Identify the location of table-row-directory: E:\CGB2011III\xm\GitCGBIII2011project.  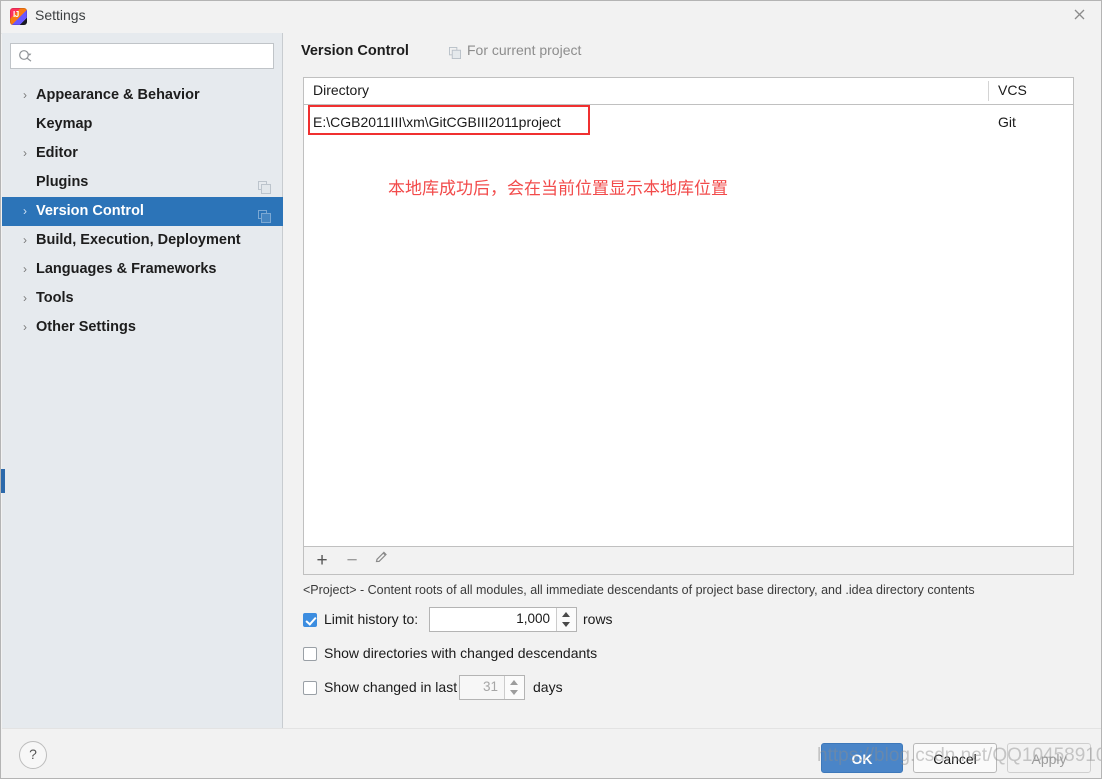
(437, 122).